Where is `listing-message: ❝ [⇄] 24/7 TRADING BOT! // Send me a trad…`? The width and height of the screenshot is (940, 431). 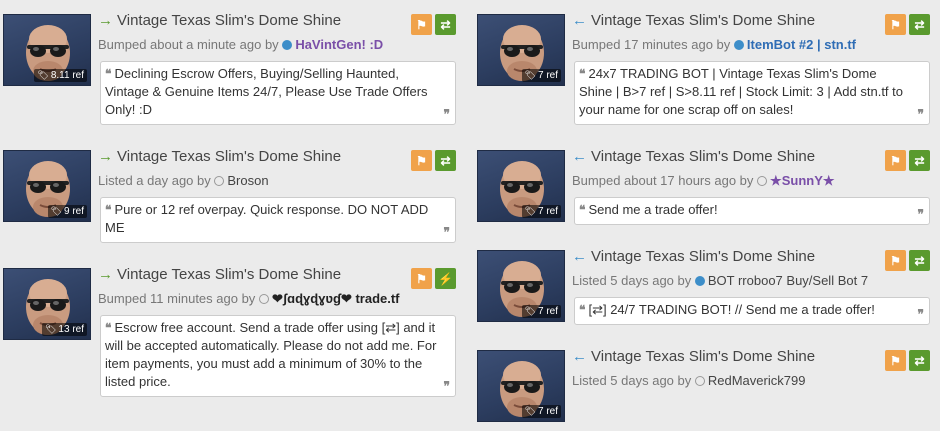
listing-message: ❝ [⇄] 24/7 TRADING BOT! // Send me a trad… is located at coordinates (752, 311).